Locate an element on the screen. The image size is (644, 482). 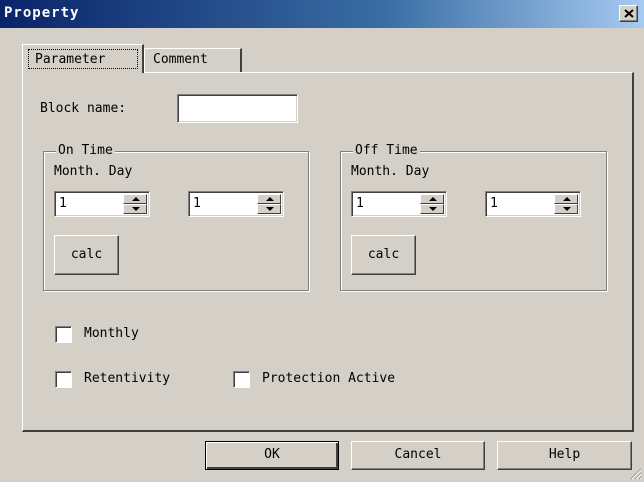
title-bar: Property is located at coordinates (322, 14).